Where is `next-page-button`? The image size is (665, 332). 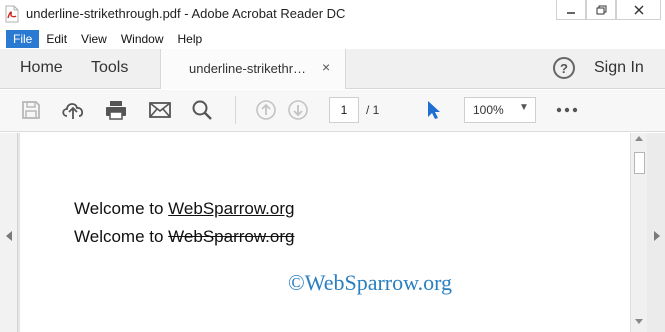 next-page-button is located at coordinates (298, 110).